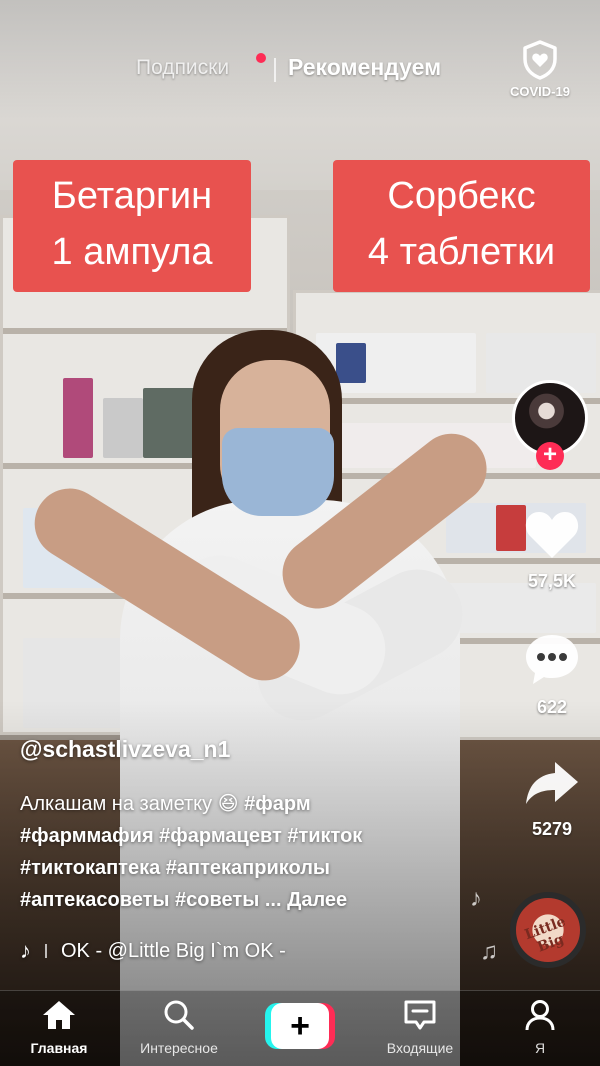 This screenshot has height=1066, width=600. What do you see at coordinates (489, 951) in the screenshot?
I see `floating-note-icon: ♫` at bounding box center [489, 951].